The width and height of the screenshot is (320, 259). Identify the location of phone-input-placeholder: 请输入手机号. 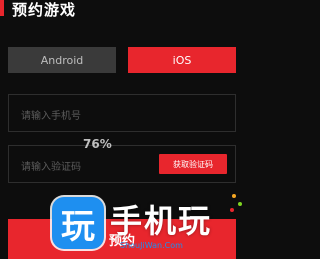
(51, 116).